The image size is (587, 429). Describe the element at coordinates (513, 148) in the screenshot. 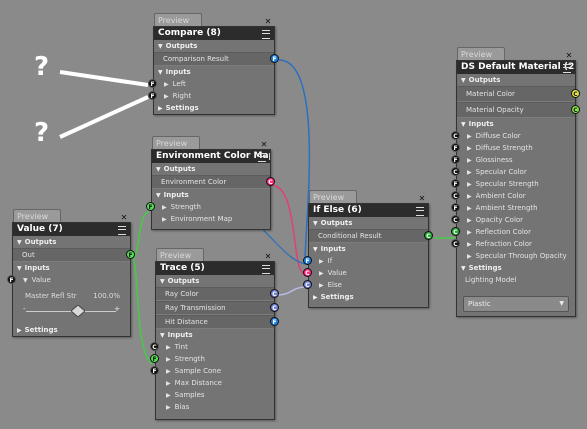

I see `input-diffuse-strength: ▶ Diffuse Strength F` at that location.